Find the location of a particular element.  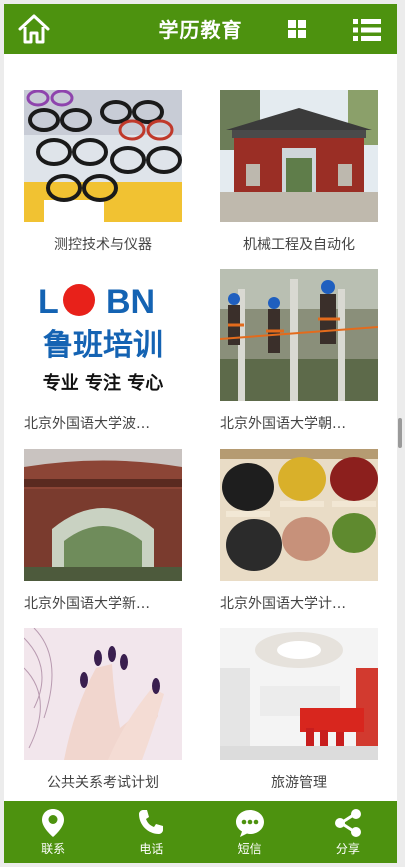

course-caption: 测控技术与仪器 is located at coordinates (103, 245).